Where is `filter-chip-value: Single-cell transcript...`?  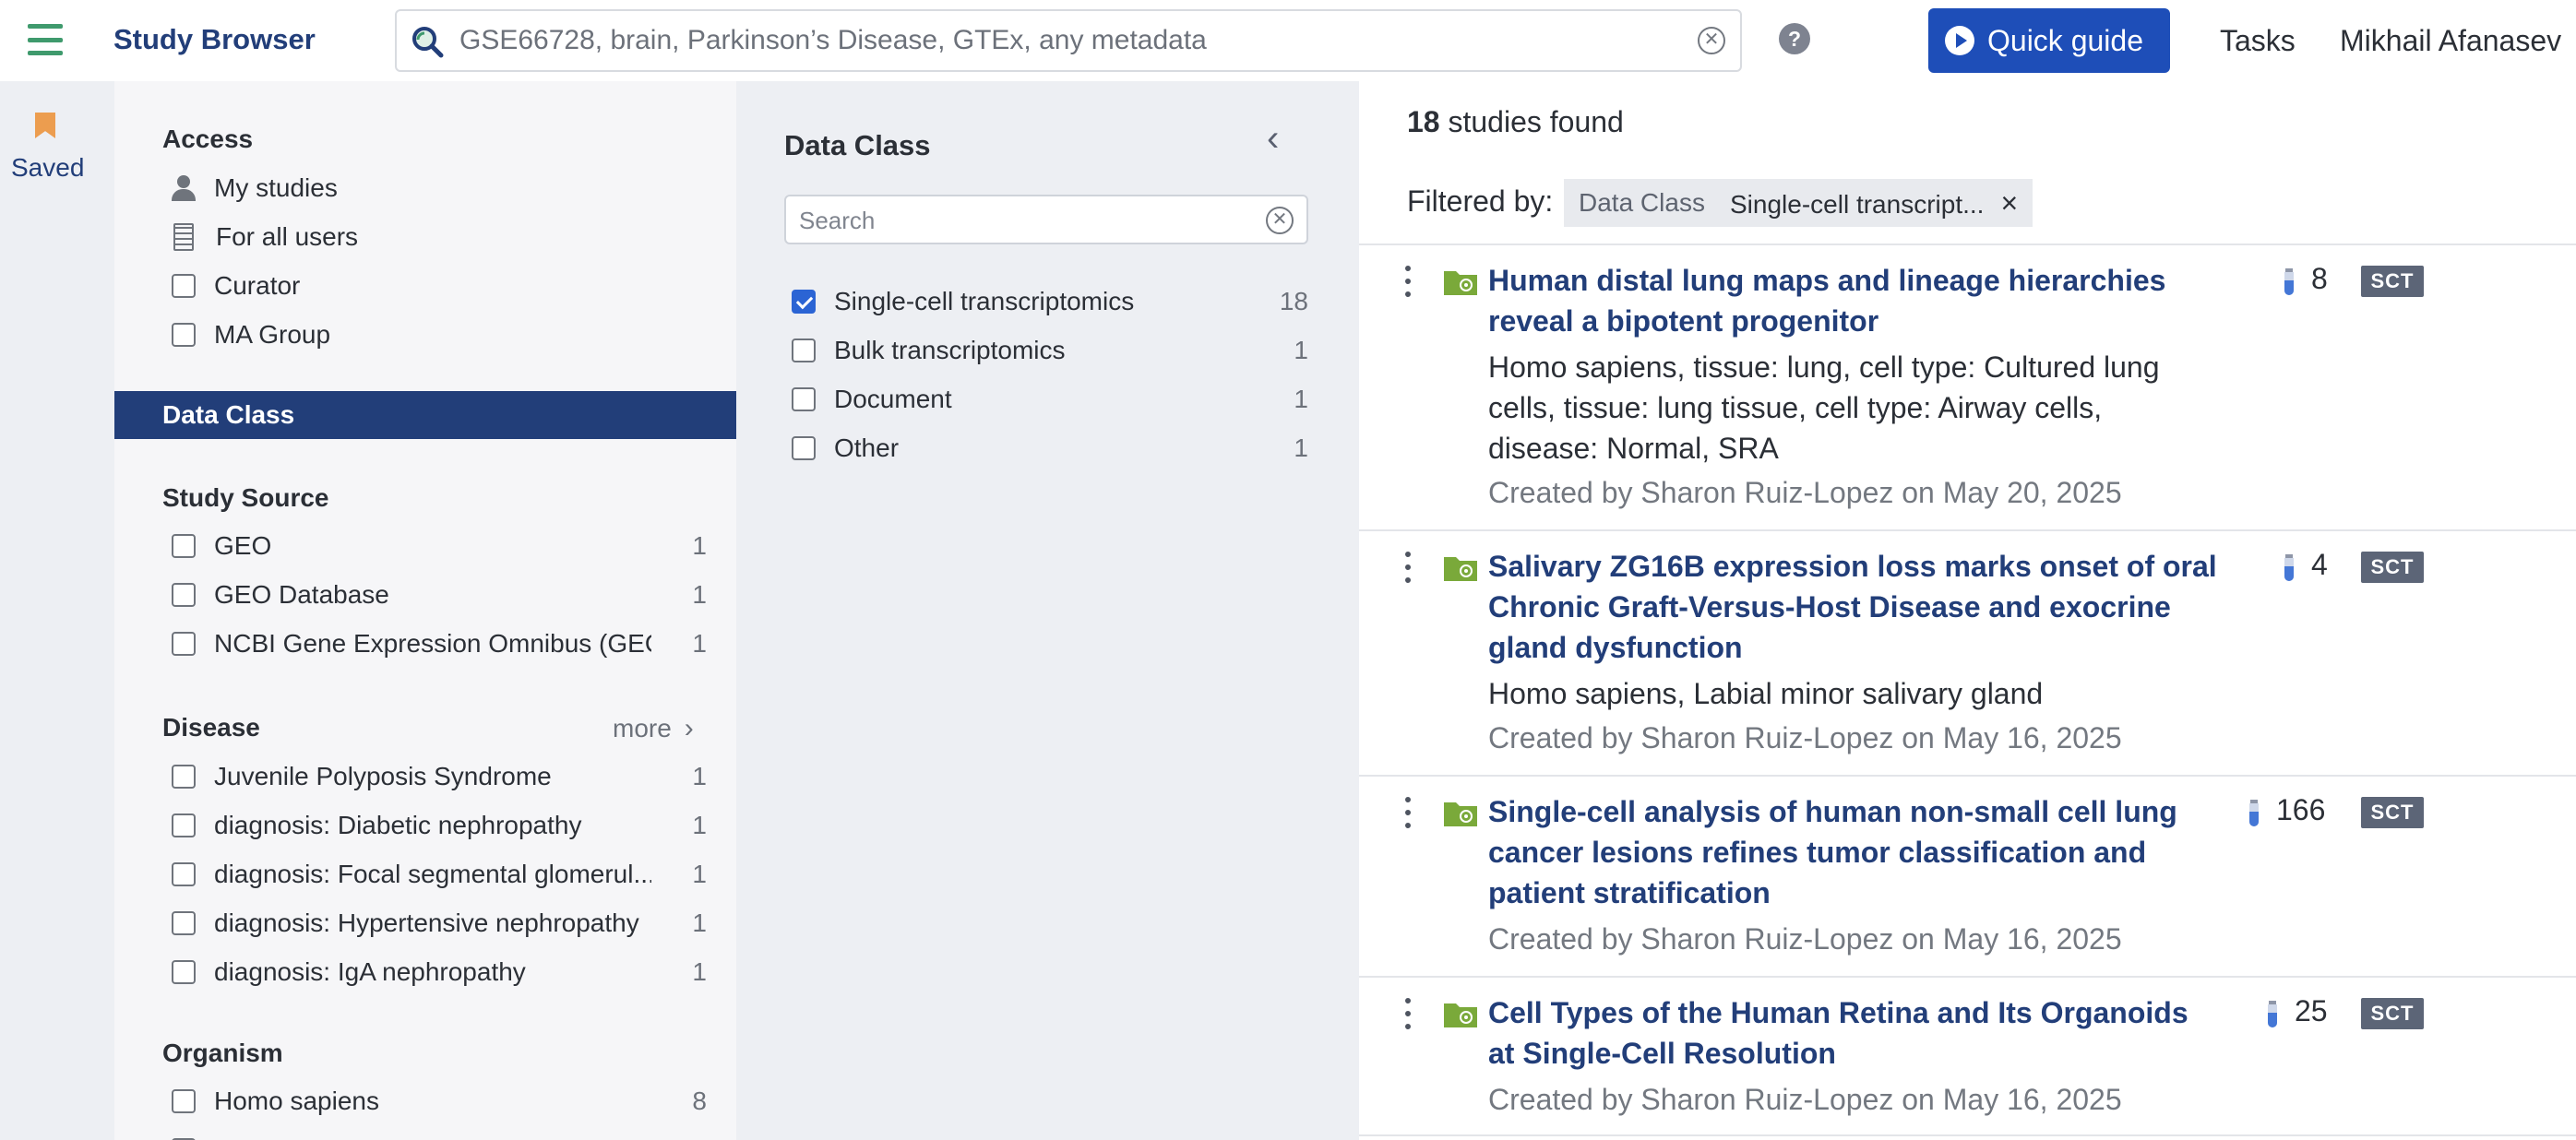 filter-chip-value: Single-cell transcript... is located at coordinates (1858, 204).